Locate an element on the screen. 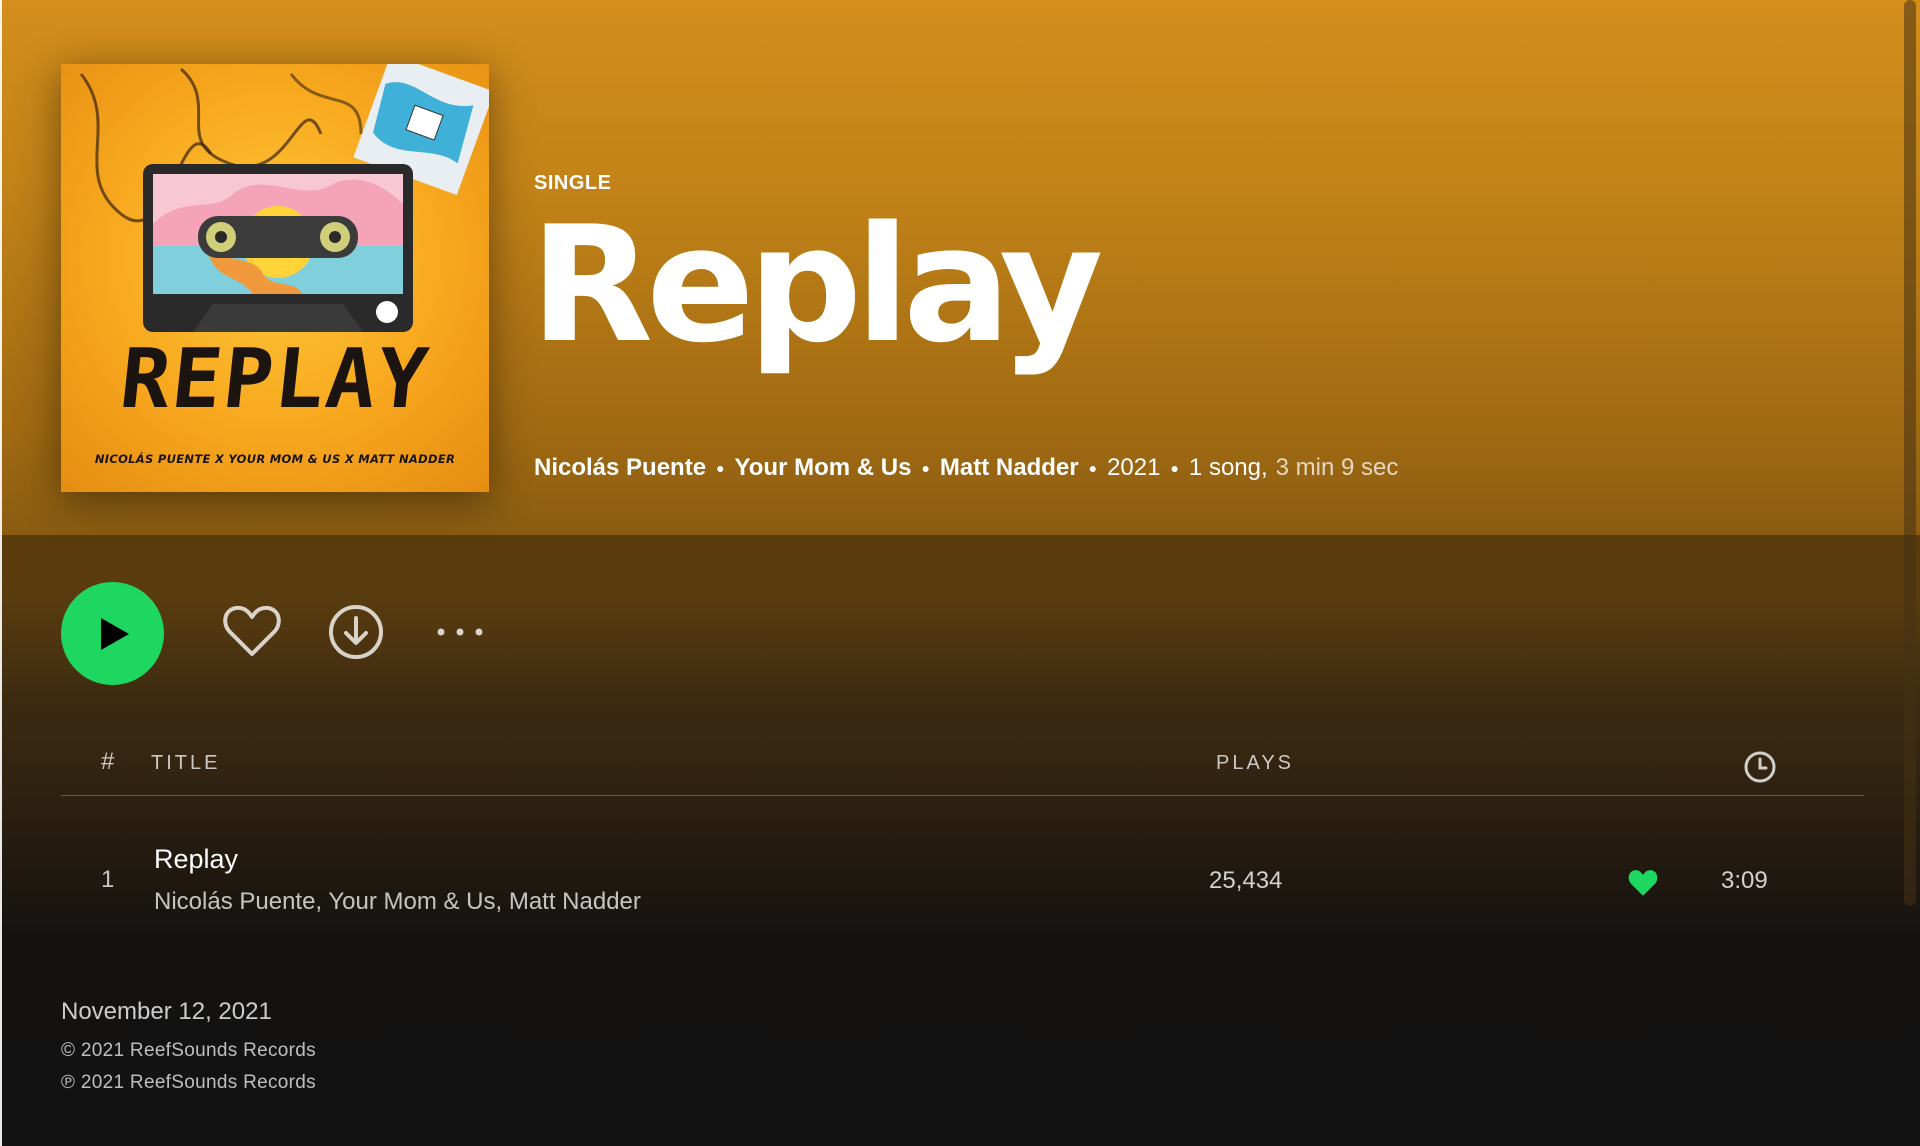 Image resolution: width=1920 pixels, height=1146 pixels. play-button is located at coordinates (112, 633).